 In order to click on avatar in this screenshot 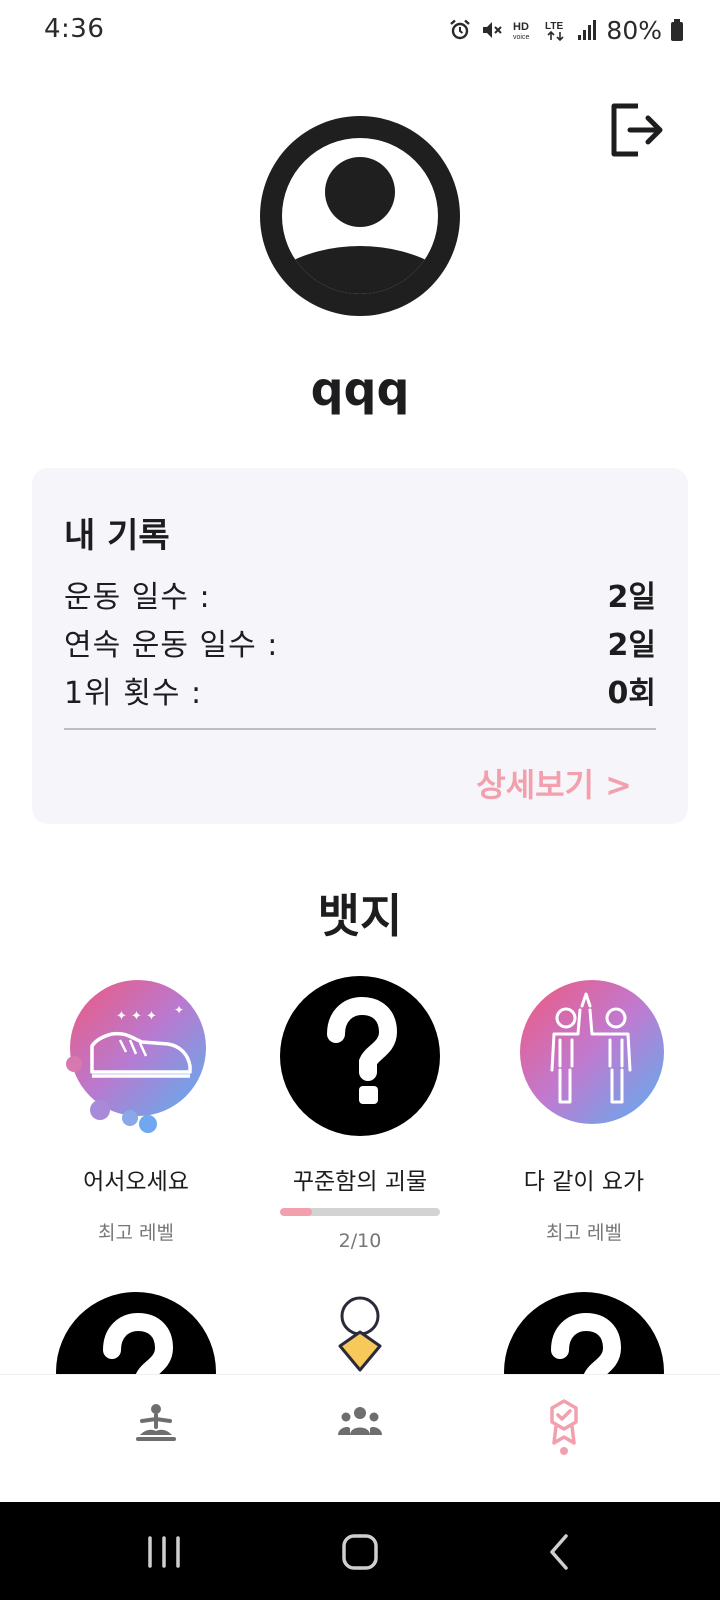, I will do `click(360, 216)`.